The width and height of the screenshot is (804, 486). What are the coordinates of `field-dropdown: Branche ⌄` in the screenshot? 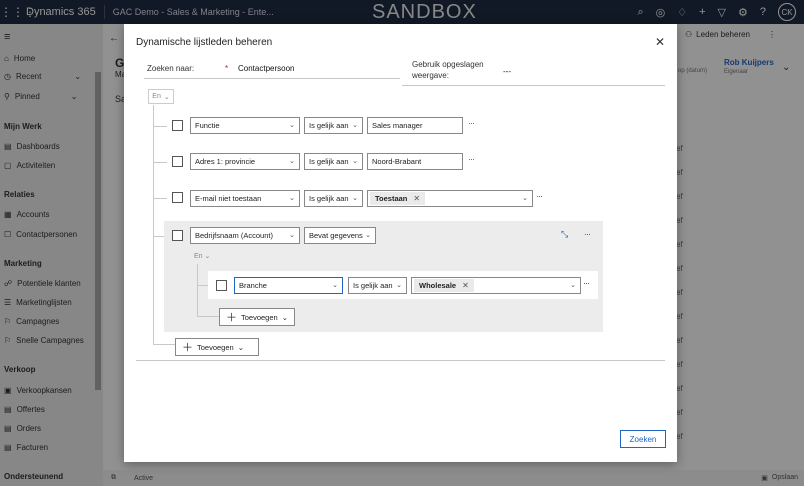 It's located at (288, 285).